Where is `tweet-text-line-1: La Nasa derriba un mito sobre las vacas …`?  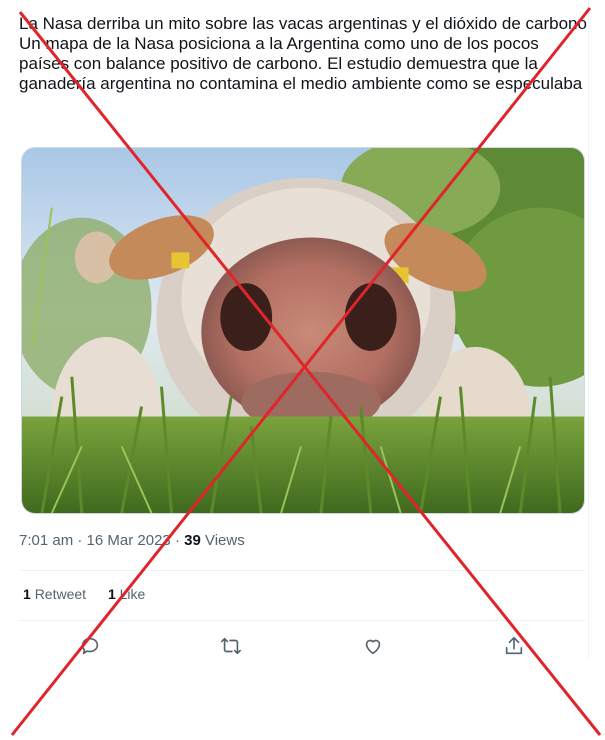 tweet-text-line-1: La Nasa derriba un mito sobre las vacas … is located at coordinates (303, 23).